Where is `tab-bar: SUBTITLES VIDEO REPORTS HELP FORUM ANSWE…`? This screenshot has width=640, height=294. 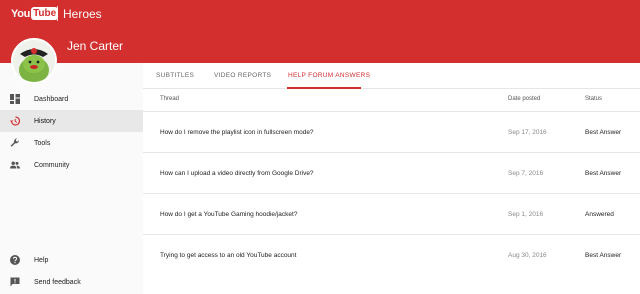 tab-bar: SUBTITLES VIDEO REPORTS HELP FORUM ANSWE… is located at coordinates (391, 76).